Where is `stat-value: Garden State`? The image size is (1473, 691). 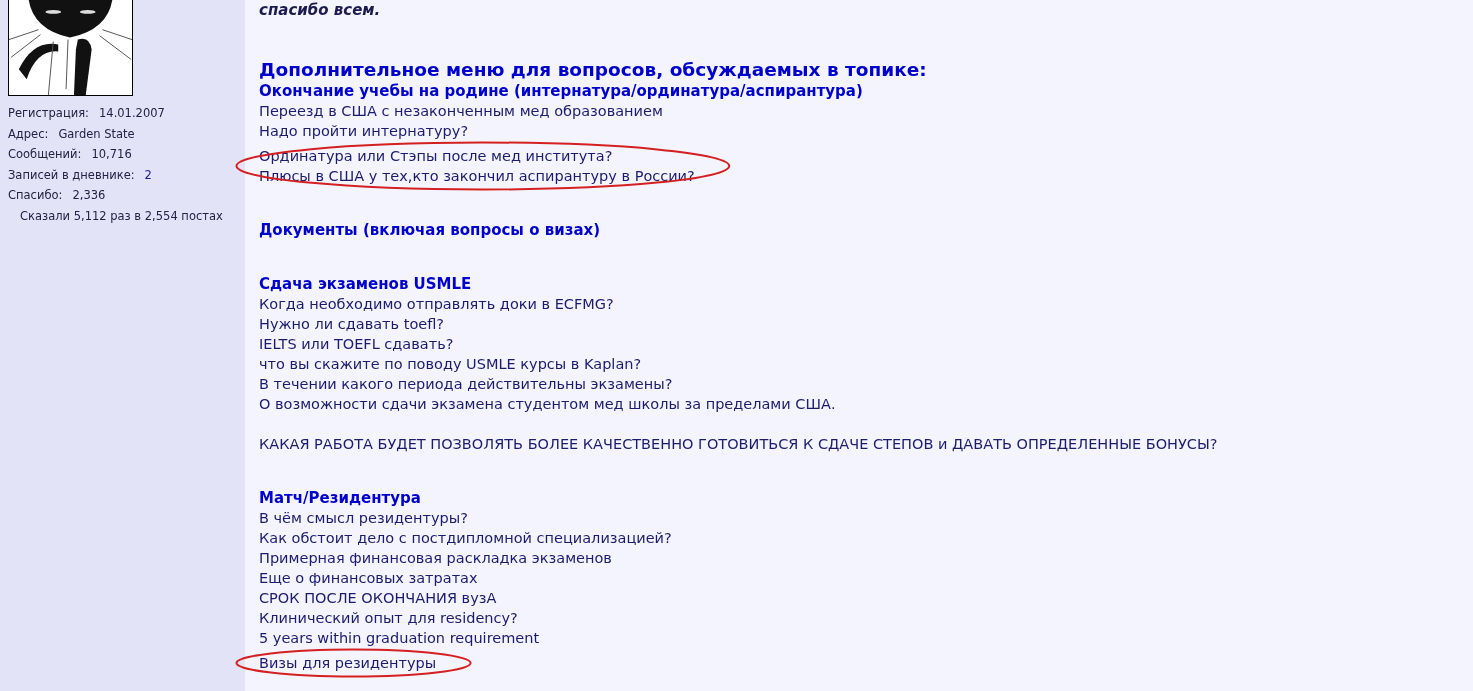 stat-value: Garden State is located at coordinates (96, 133).